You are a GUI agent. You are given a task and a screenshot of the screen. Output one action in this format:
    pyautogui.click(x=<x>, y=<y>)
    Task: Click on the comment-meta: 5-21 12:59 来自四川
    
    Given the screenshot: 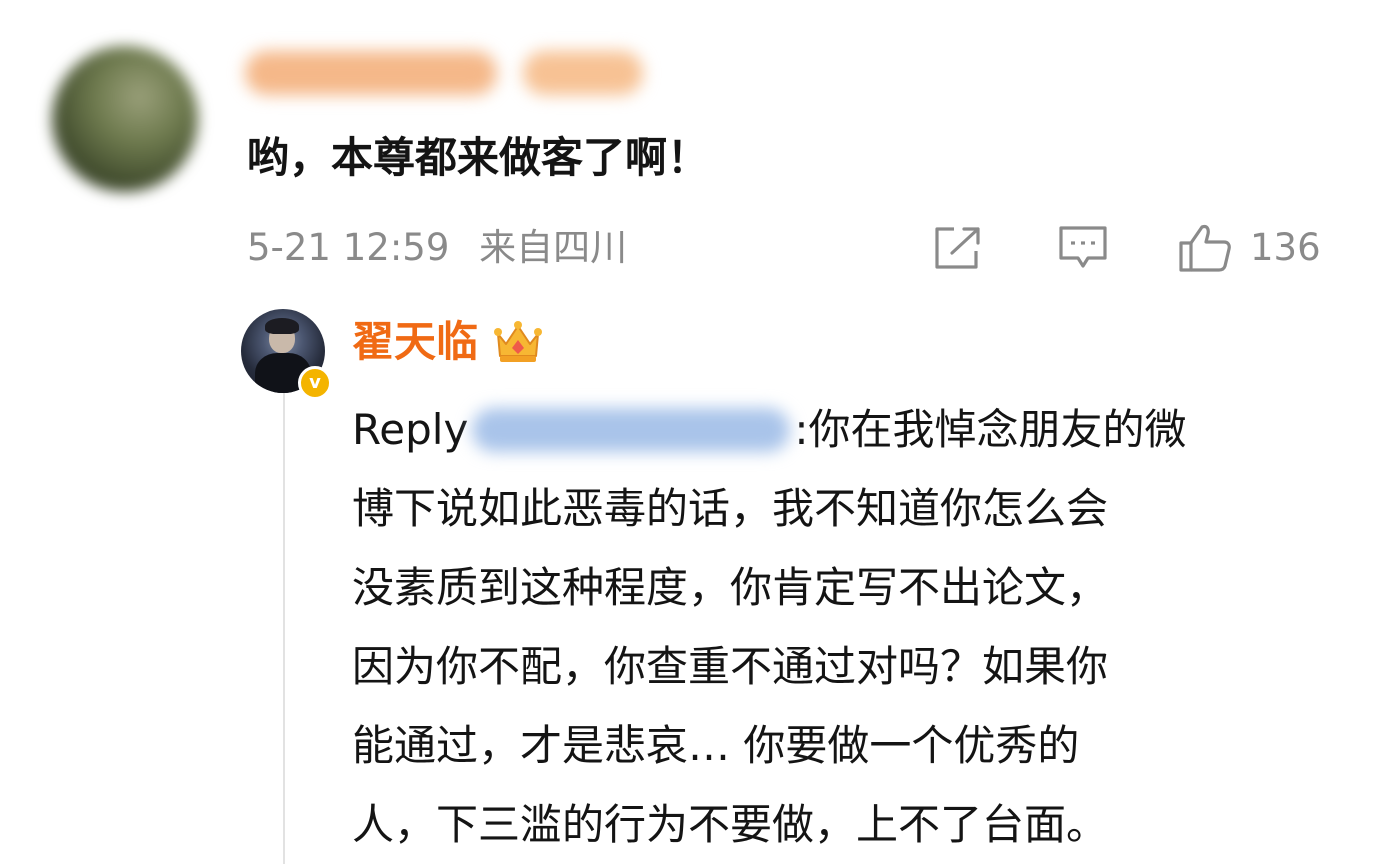 What is the action you would take?
    pyautogui.click(x=437, y=248)
    